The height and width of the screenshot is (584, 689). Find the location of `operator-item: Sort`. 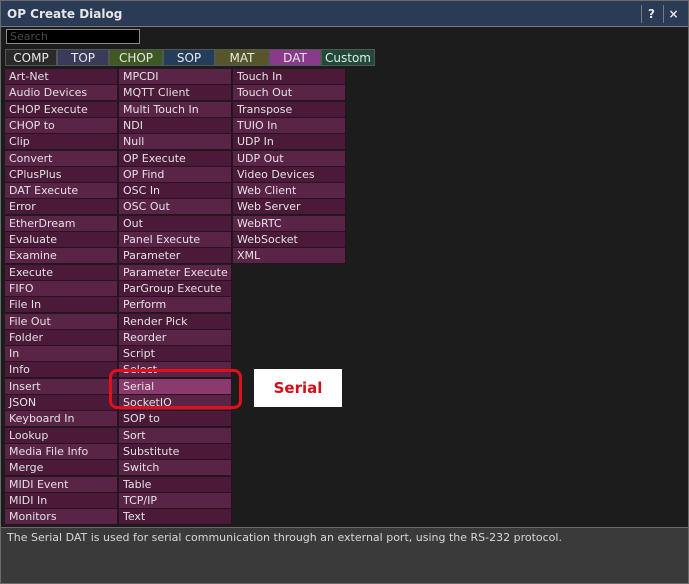

operator-item: Sort is located at coordinates (175, 435).